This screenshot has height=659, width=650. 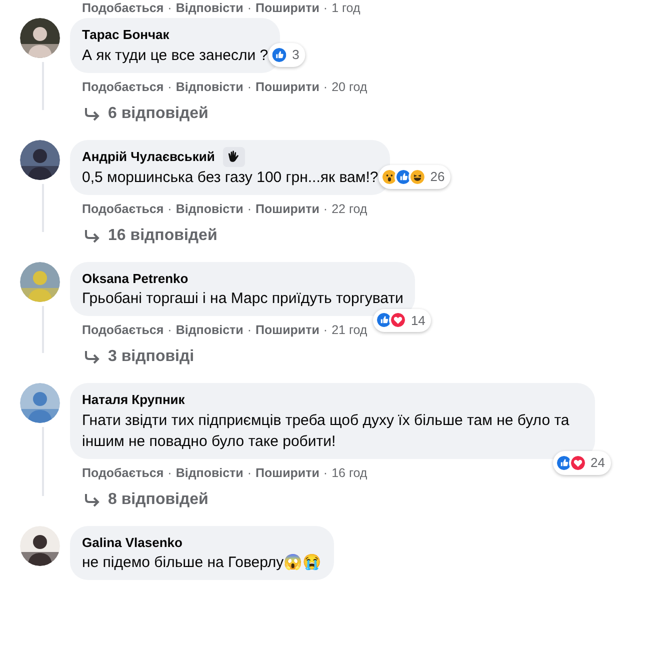 I want to click on timestamp: 16 год, so click(x=350, y=472).